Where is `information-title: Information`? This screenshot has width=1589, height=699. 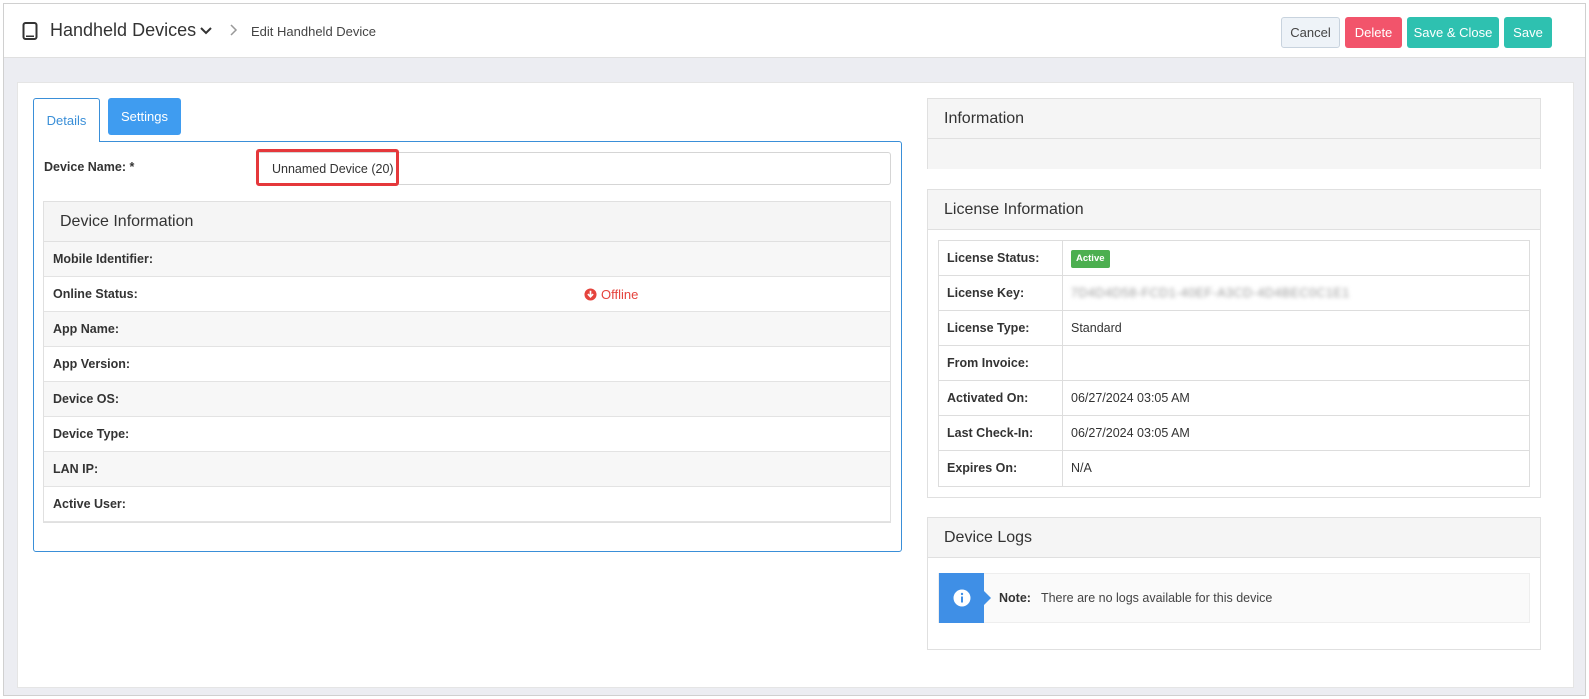 information-title: Information is located at coordinates (1234, 119).